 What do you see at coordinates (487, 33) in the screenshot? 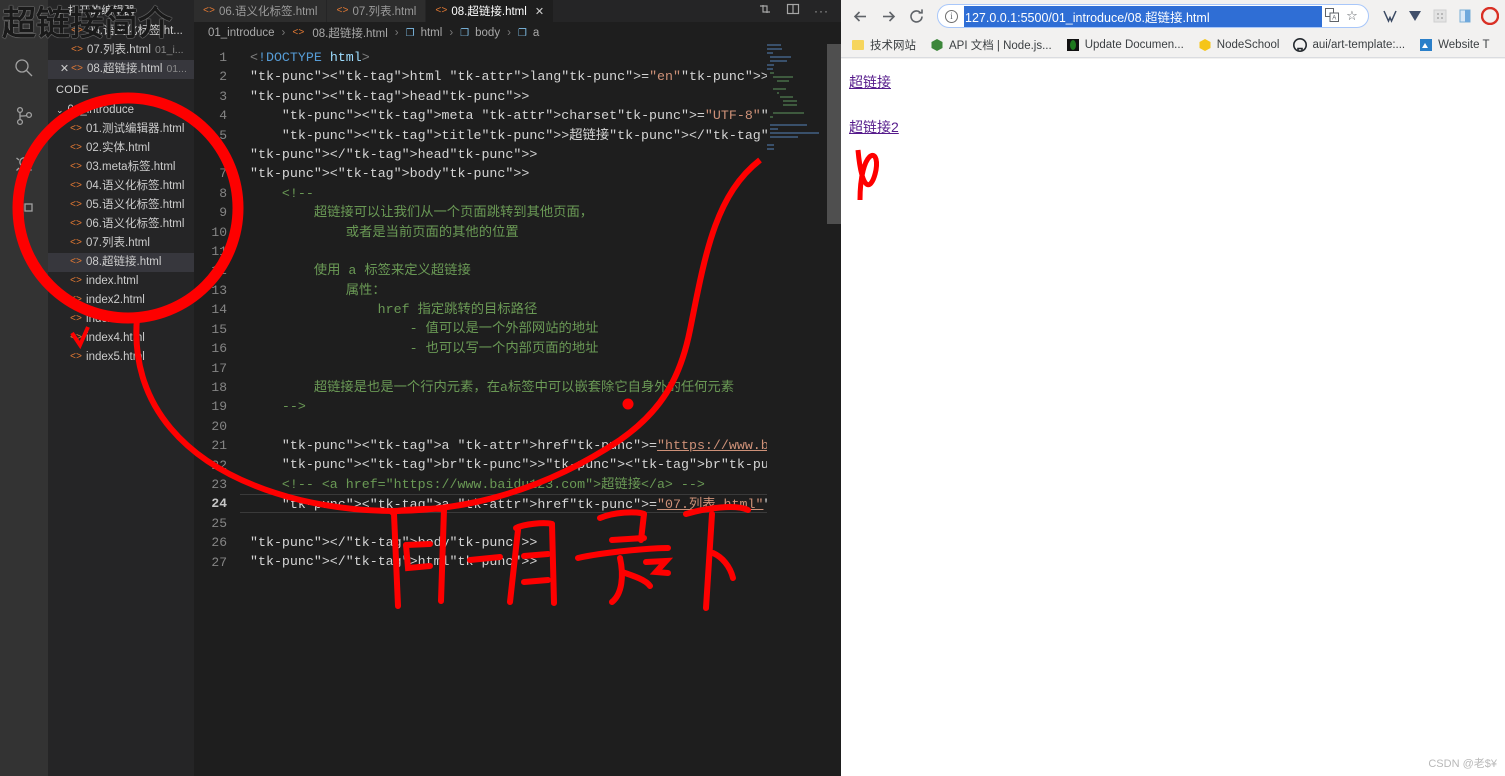
I see `breadcrumb-item-body: body` at bounding box center [487, 33].